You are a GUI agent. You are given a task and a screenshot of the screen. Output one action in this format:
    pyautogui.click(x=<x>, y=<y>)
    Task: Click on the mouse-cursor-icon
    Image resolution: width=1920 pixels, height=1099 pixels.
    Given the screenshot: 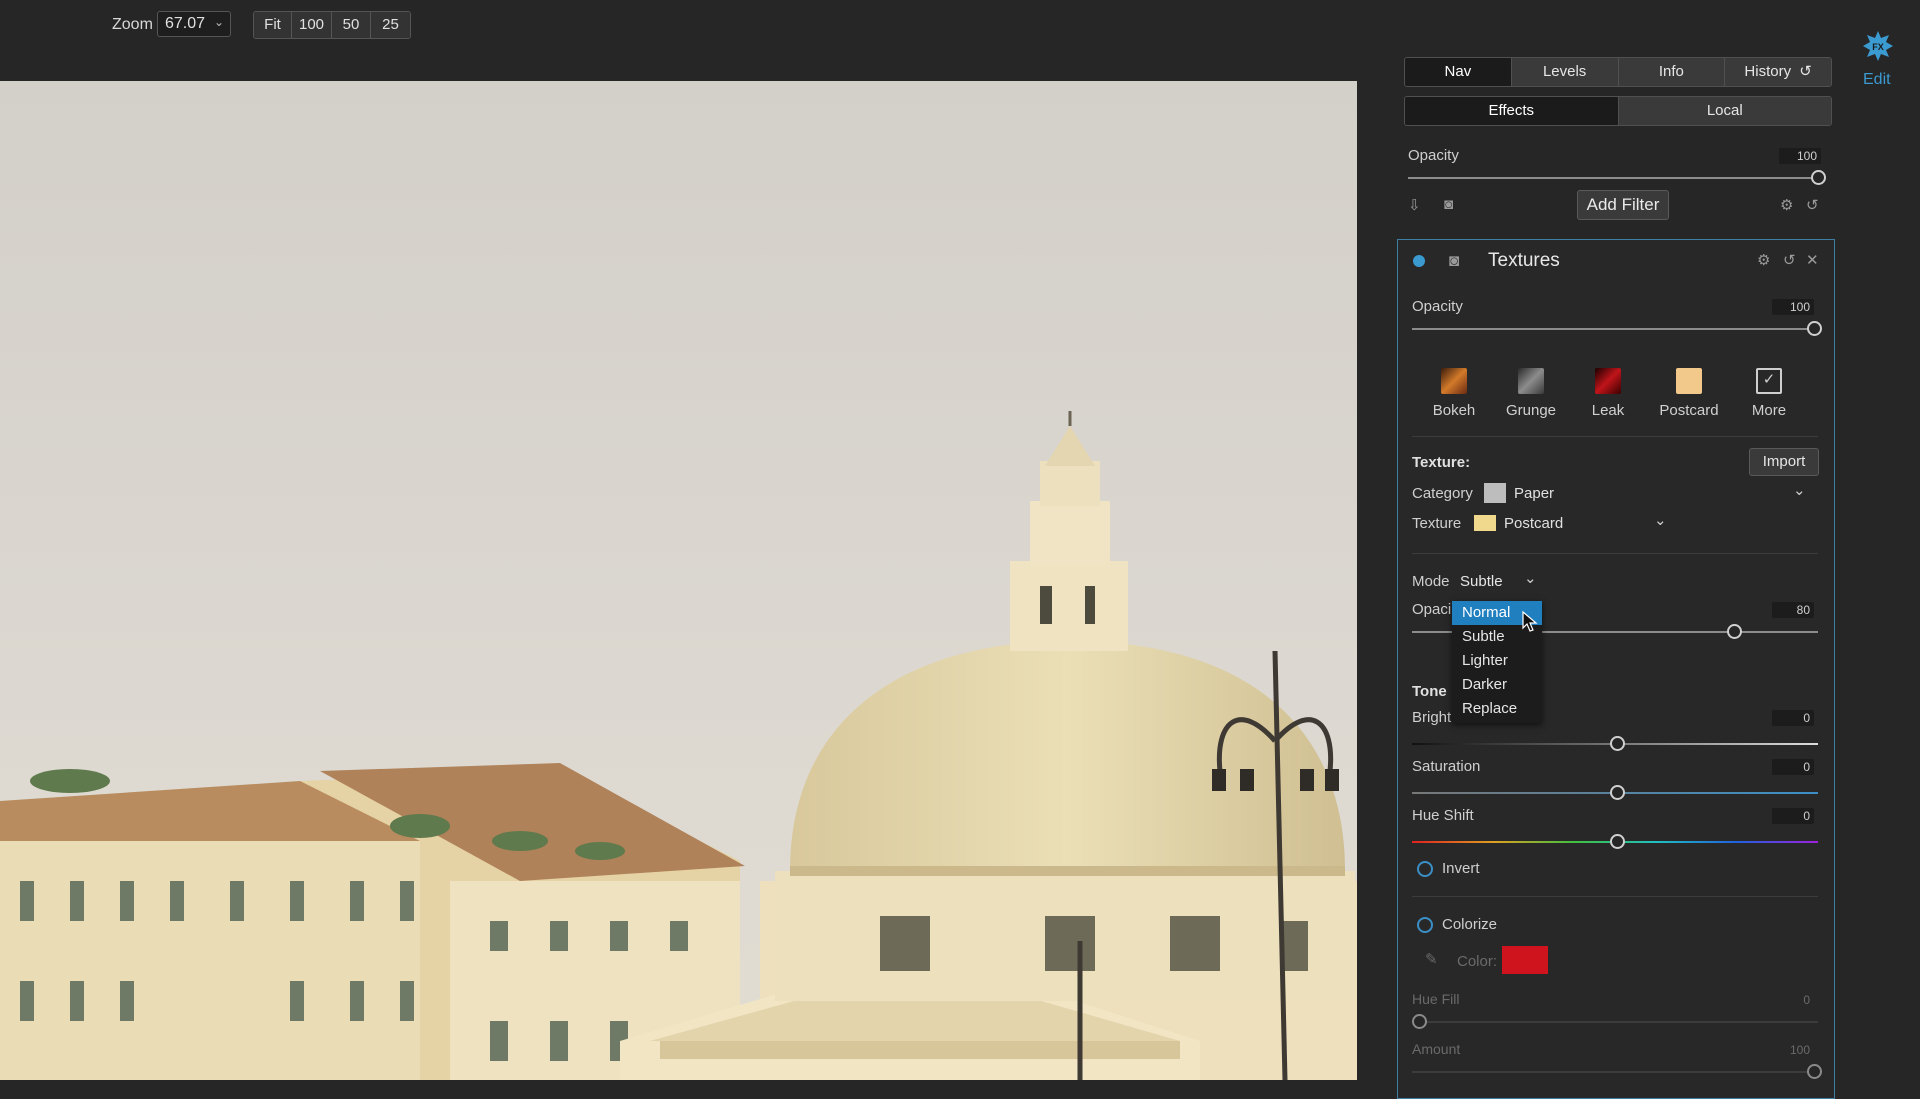 What is the action you would take?
    pyautogui.click(x=1530, y=622)
    